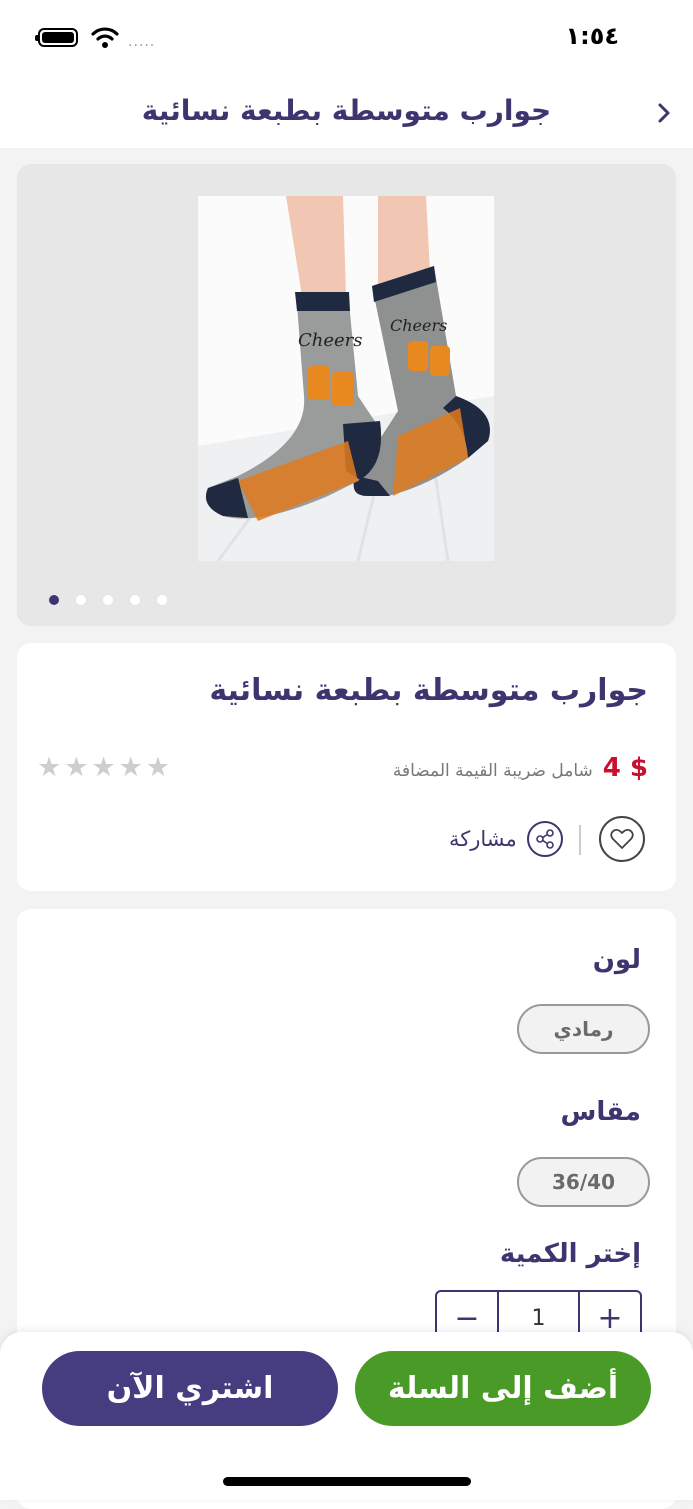 The image size is (693, 1509). I want to click on favorite-button, so click(622, 839).